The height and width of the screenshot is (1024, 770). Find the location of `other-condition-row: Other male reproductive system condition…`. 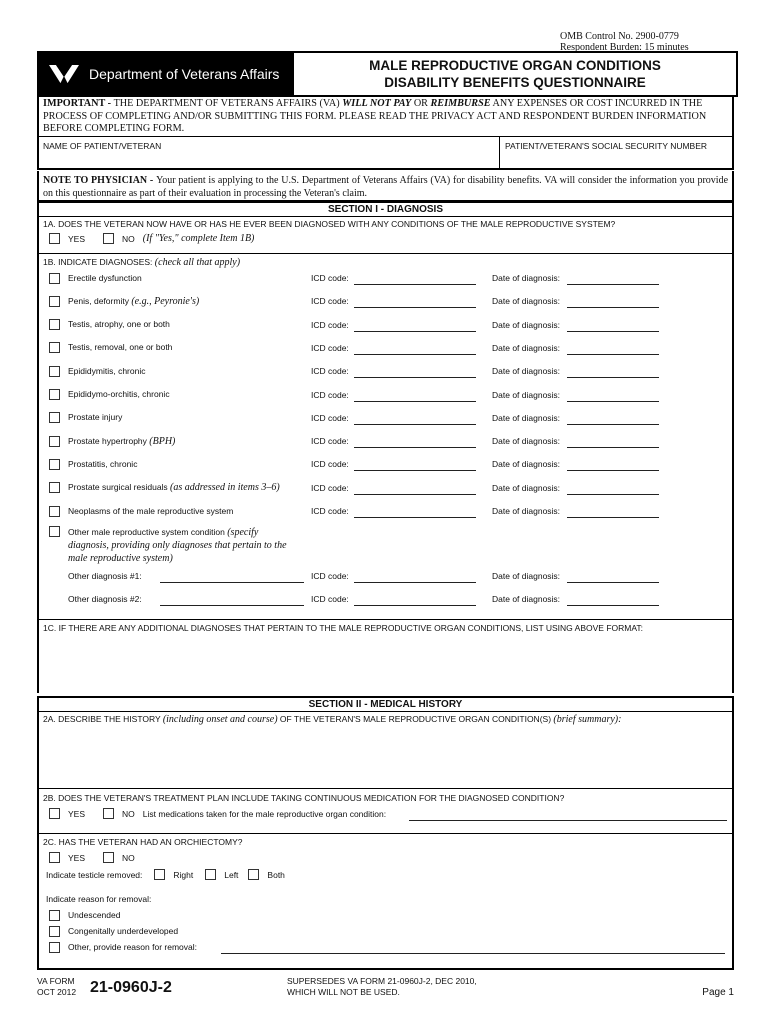

other-condition-row: Other male reproductive system condition… is located at coordinates (386, 546).